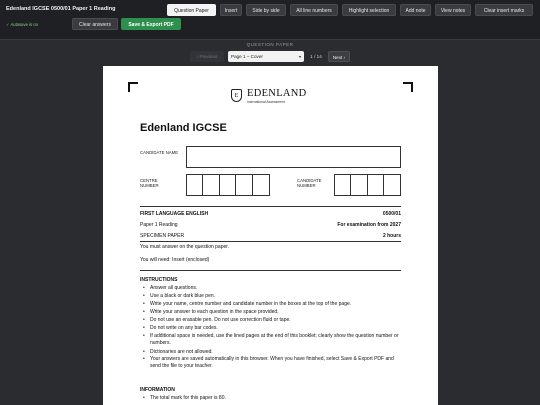 The height and width of the screenshot is (405, 540). I want to click on subject-name: FIRST LANGUAGE ENGLISH, so click(174, 214).